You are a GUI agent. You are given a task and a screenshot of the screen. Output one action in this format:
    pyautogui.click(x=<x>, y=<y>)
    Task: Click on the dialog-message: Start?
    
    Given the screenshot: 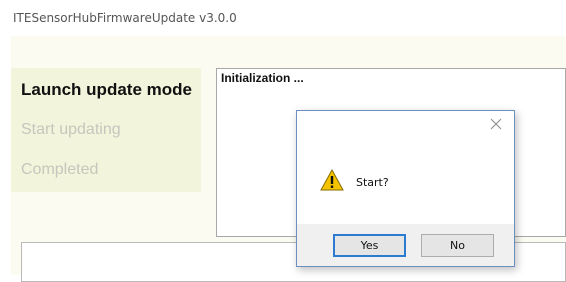 What is the action you would take?
    pyautogui.click(x=372, y=182)
    